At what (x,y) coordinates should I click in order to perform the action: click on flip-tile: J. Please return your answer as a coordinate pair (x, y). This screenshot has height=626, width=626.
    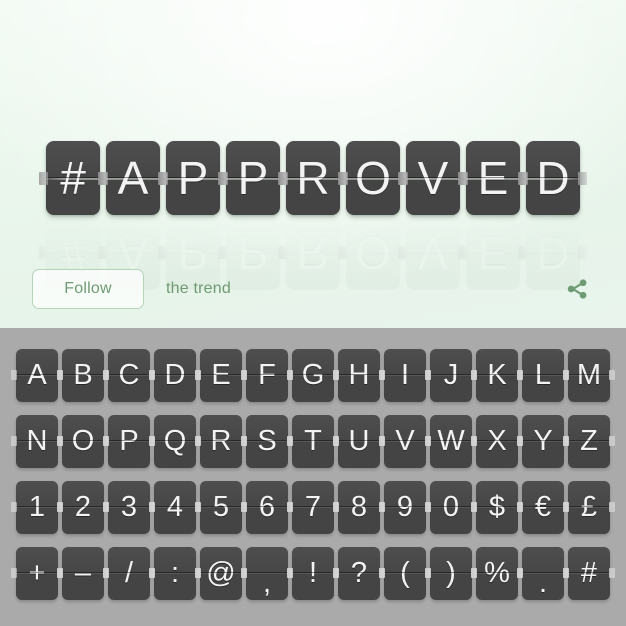
    Looking at the image, I should click on (451, 375).